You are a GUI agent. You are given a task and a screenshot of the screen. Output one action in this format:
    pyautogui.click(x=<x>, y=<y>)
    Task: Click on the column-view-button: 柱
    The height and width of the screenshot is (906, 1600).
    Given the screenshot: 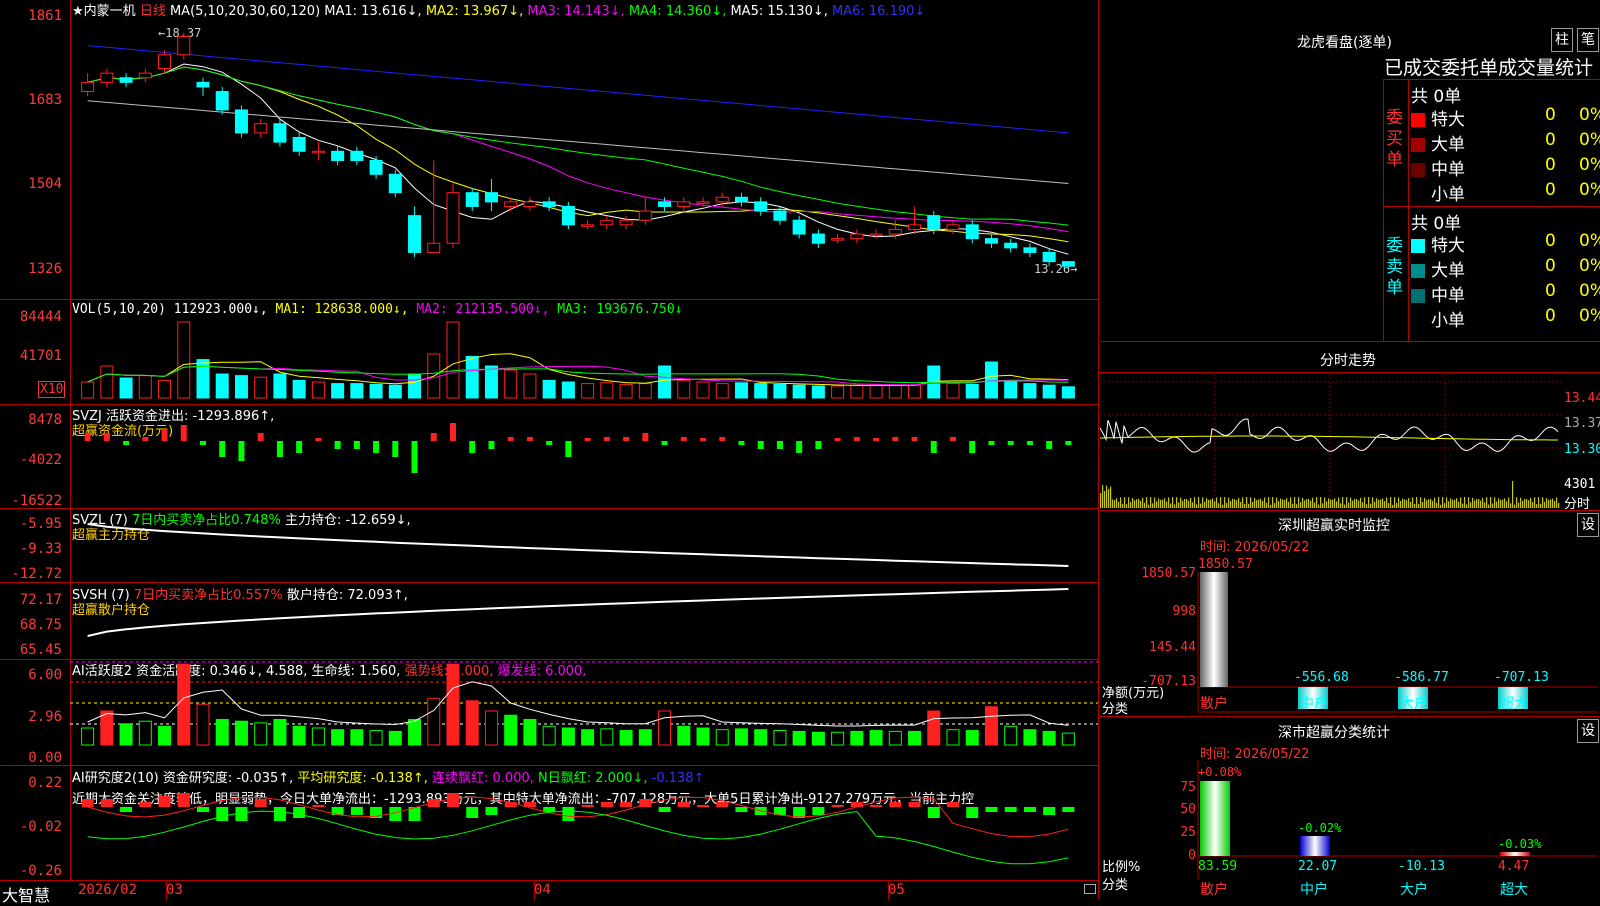 What is the action you would take?
    pyautogui.click(x=1562, y=40)
    